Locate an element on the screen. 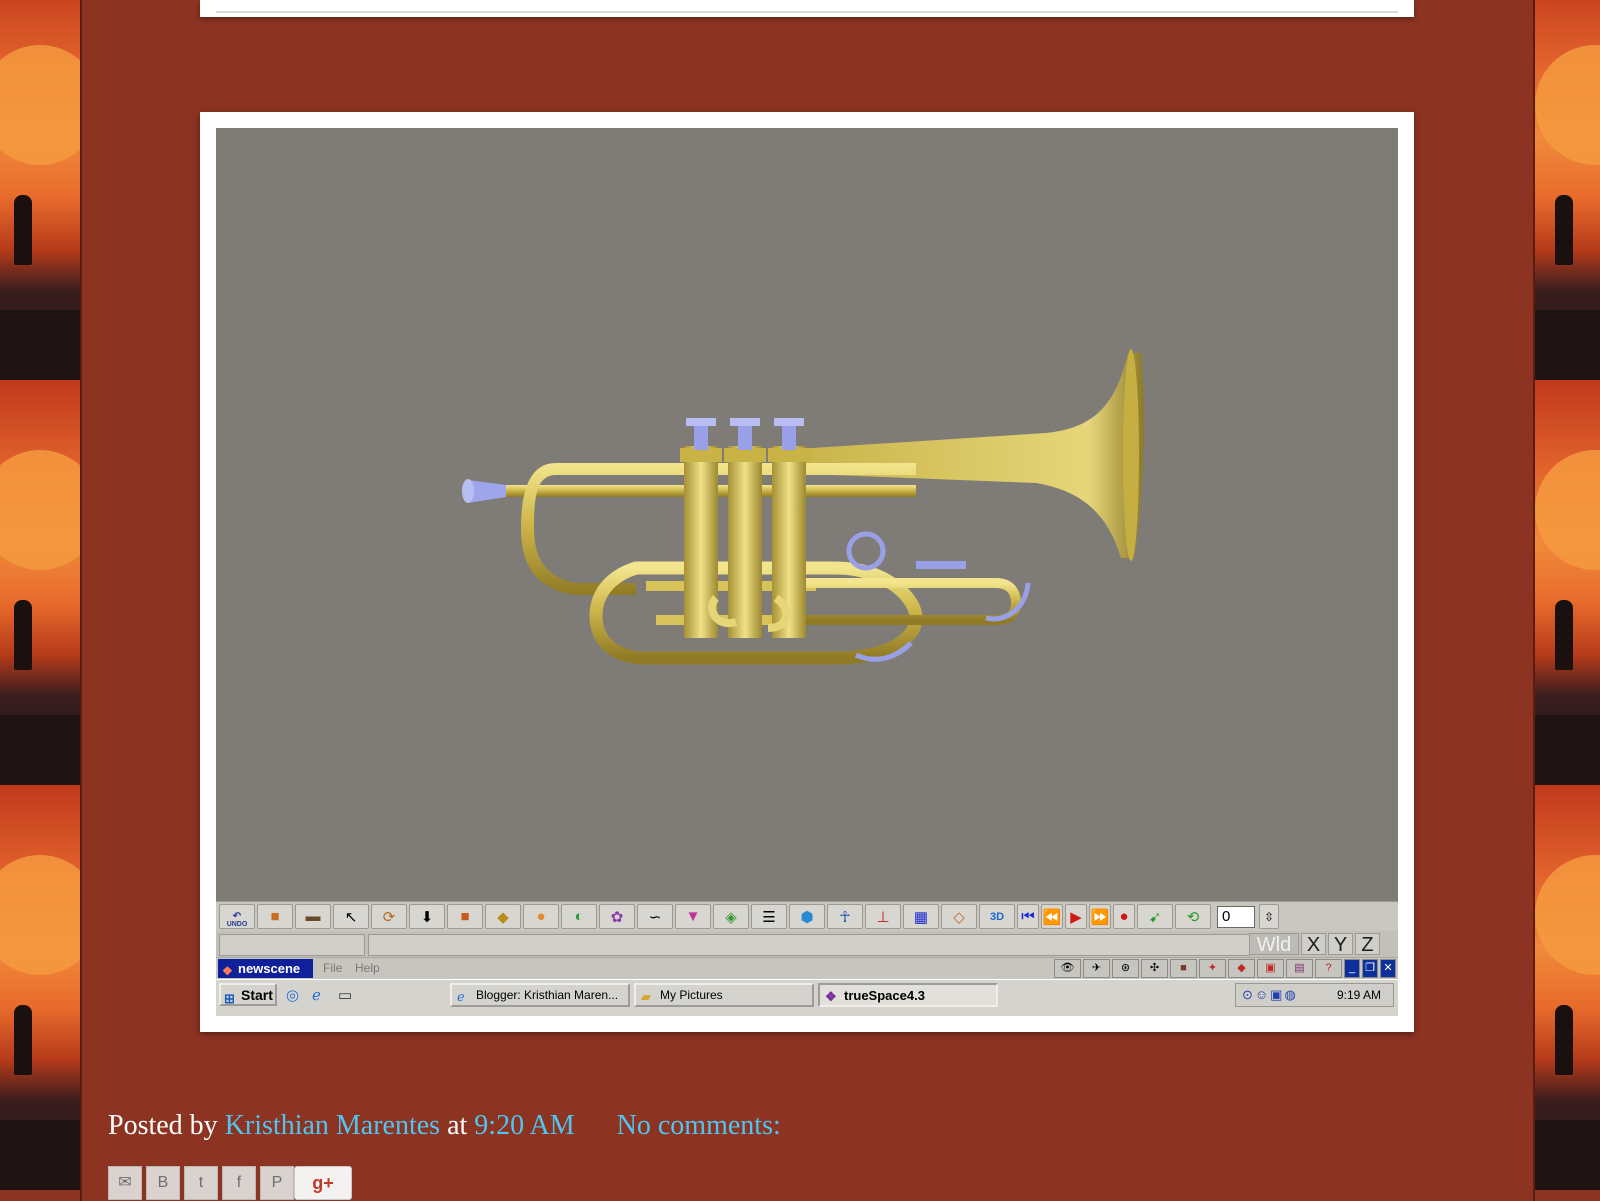 This screenshot has width=1600, height=1201. y-axis-button: Y is located at coordinates (1340, 944).